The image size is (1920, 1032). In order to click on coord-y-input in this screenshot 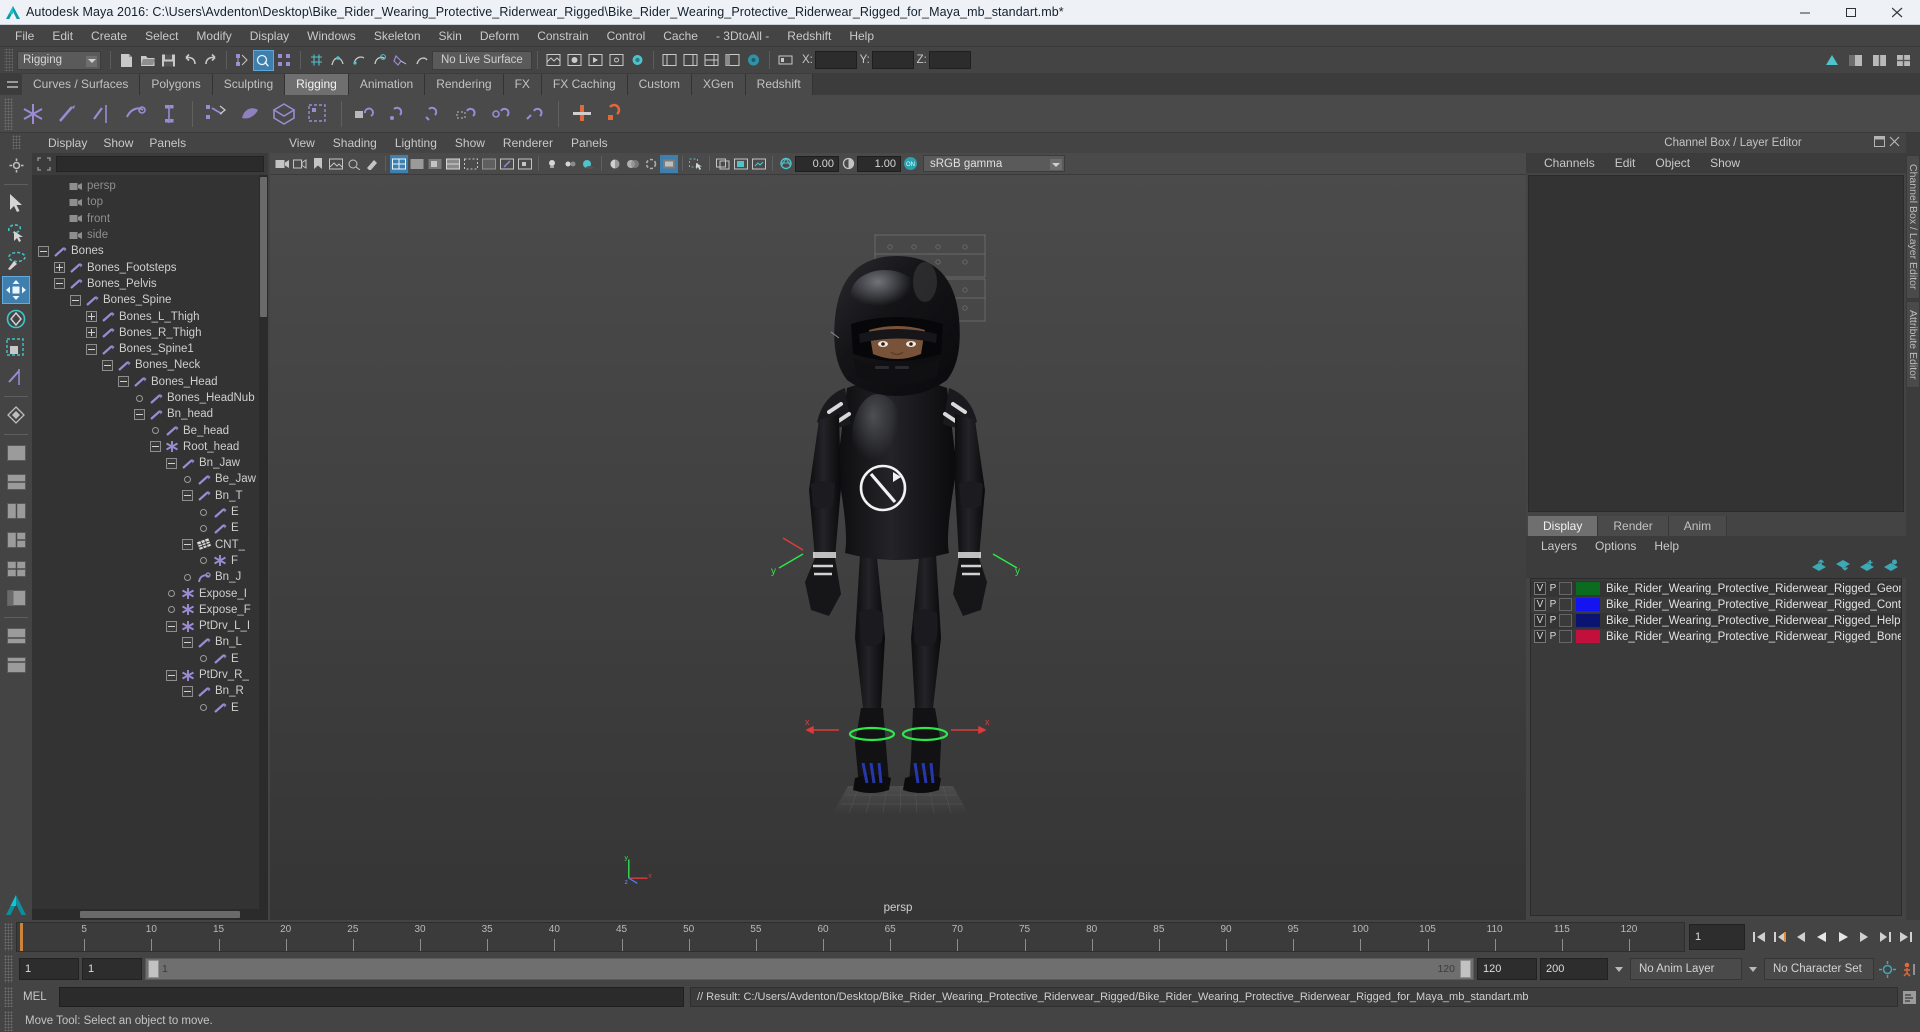, I will do `click(892, 60)`.